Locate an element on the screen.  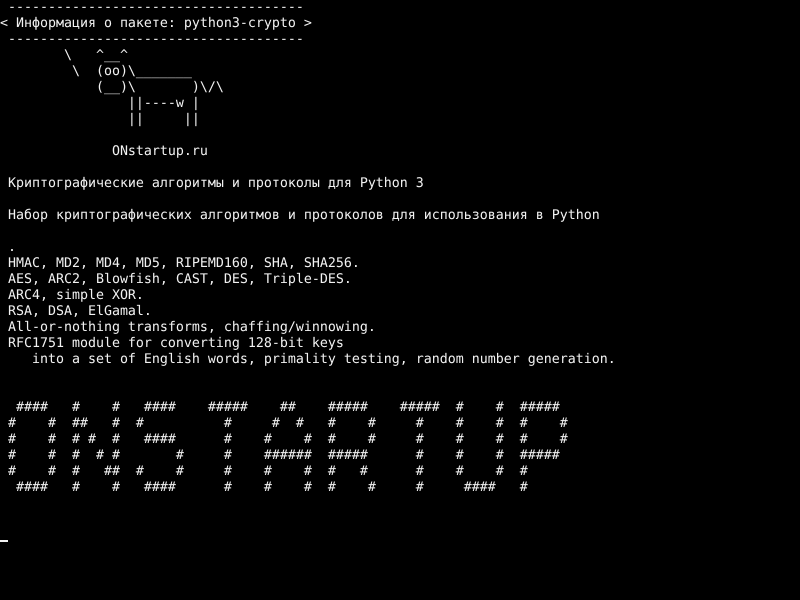
package-title: < Информация о пакете: python3-crypto > is located at coordinates (156, 24).